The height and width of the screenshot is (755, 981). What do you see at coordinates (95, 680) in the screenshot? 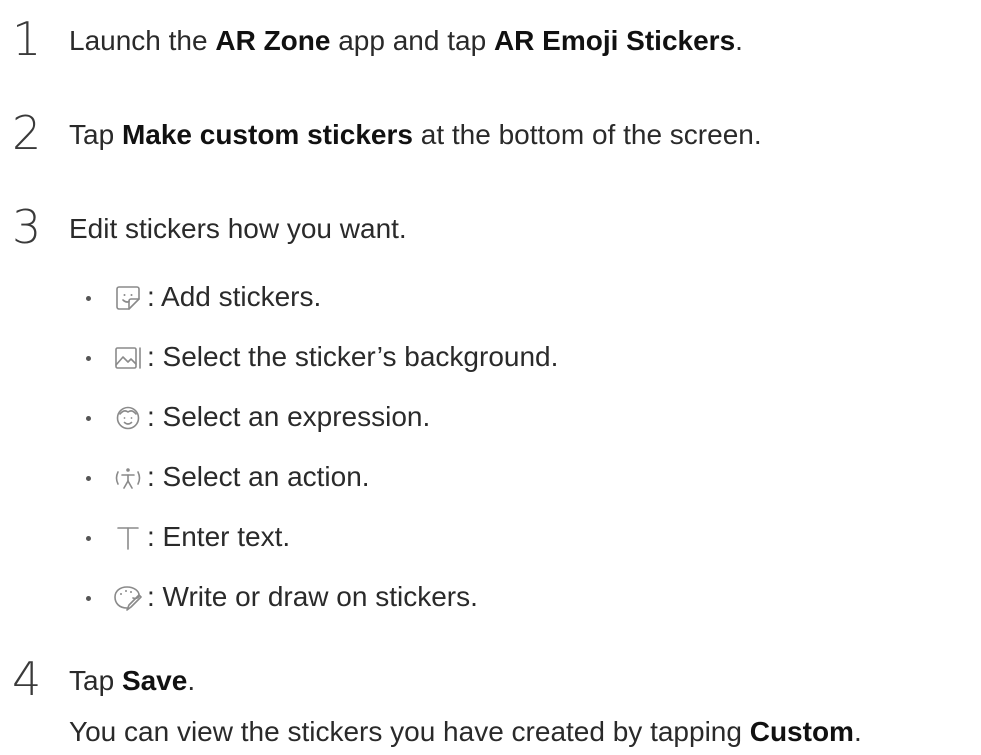
I see `step-4-pre: Tap` at bounding box center [95, 680].